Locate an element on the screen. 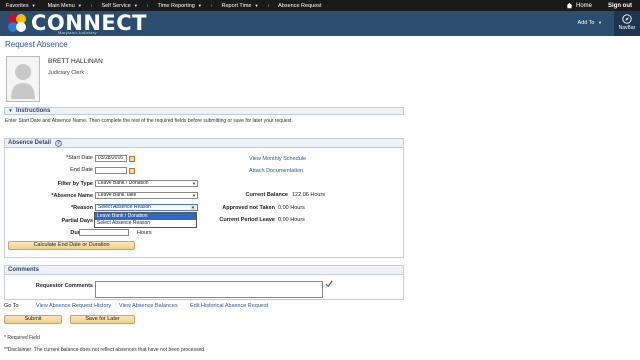  duration-input is located at coordinates (104, 232).